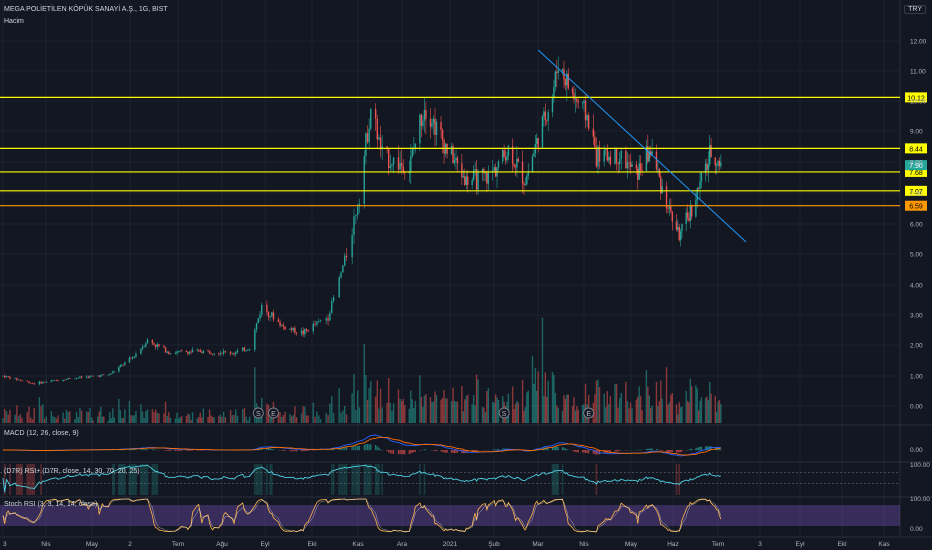 Image resolution: width=932 pixels, height=550 pixels. What do you see at coordinates (5, 544) in the screenshot?
I see `x-tick-label: 3` at bounding box center [5, 544].